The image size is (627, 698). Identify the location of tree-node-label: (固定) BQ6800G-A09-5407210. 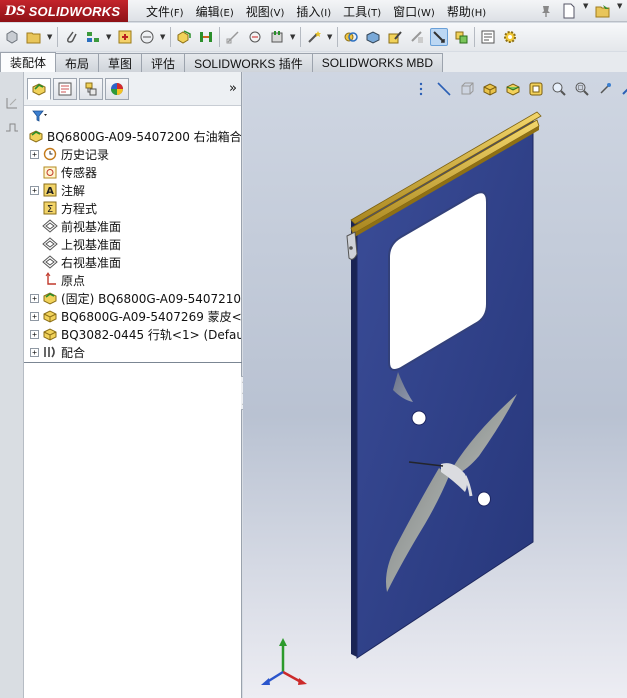
(151, 298).